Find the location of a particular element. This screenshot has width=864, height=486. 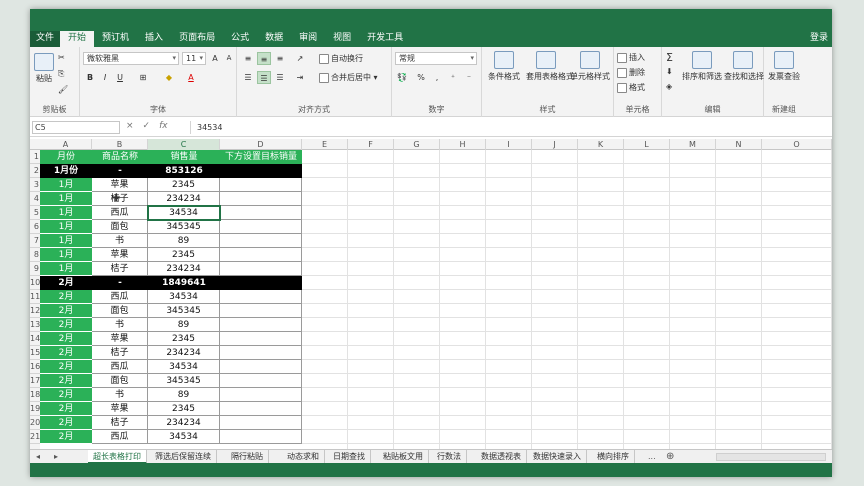

underline-button: U is located at coordinates (120, 77).